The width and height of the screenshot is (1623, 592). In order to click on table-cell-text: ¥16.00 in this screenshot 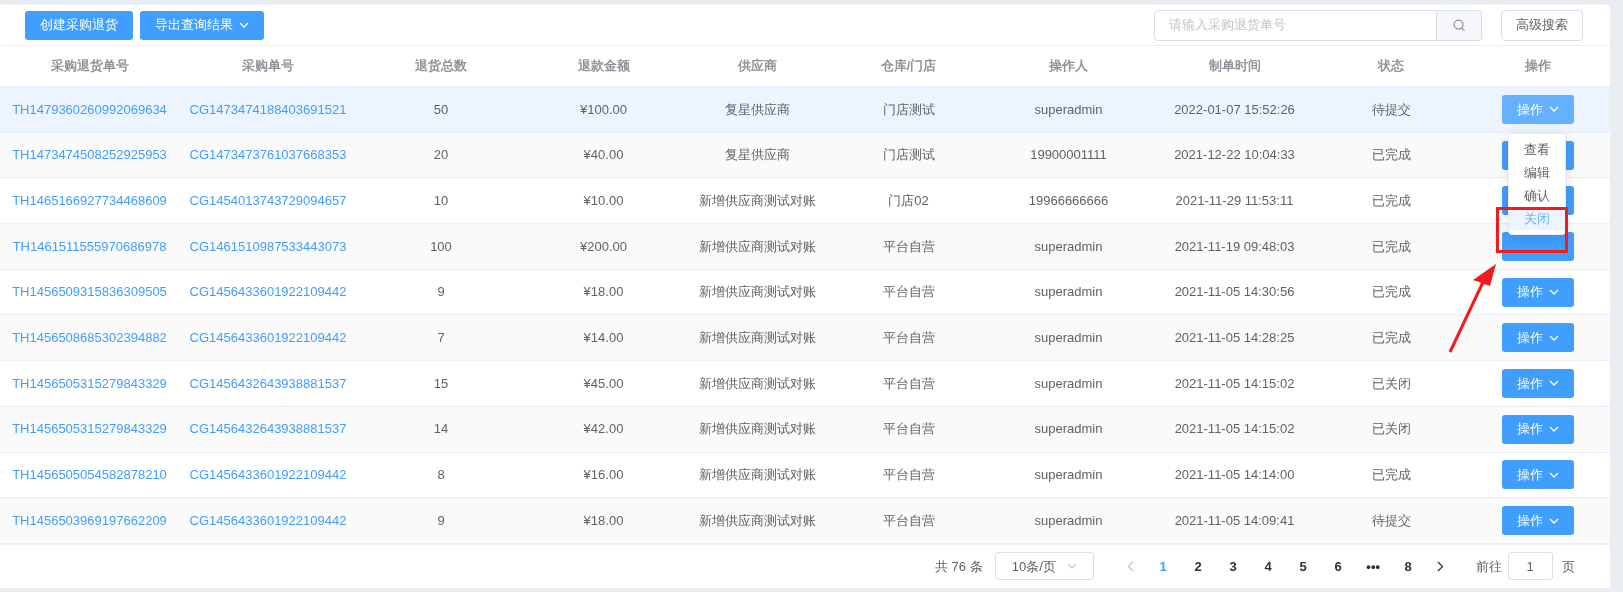, I will do `click(603, 475)`.